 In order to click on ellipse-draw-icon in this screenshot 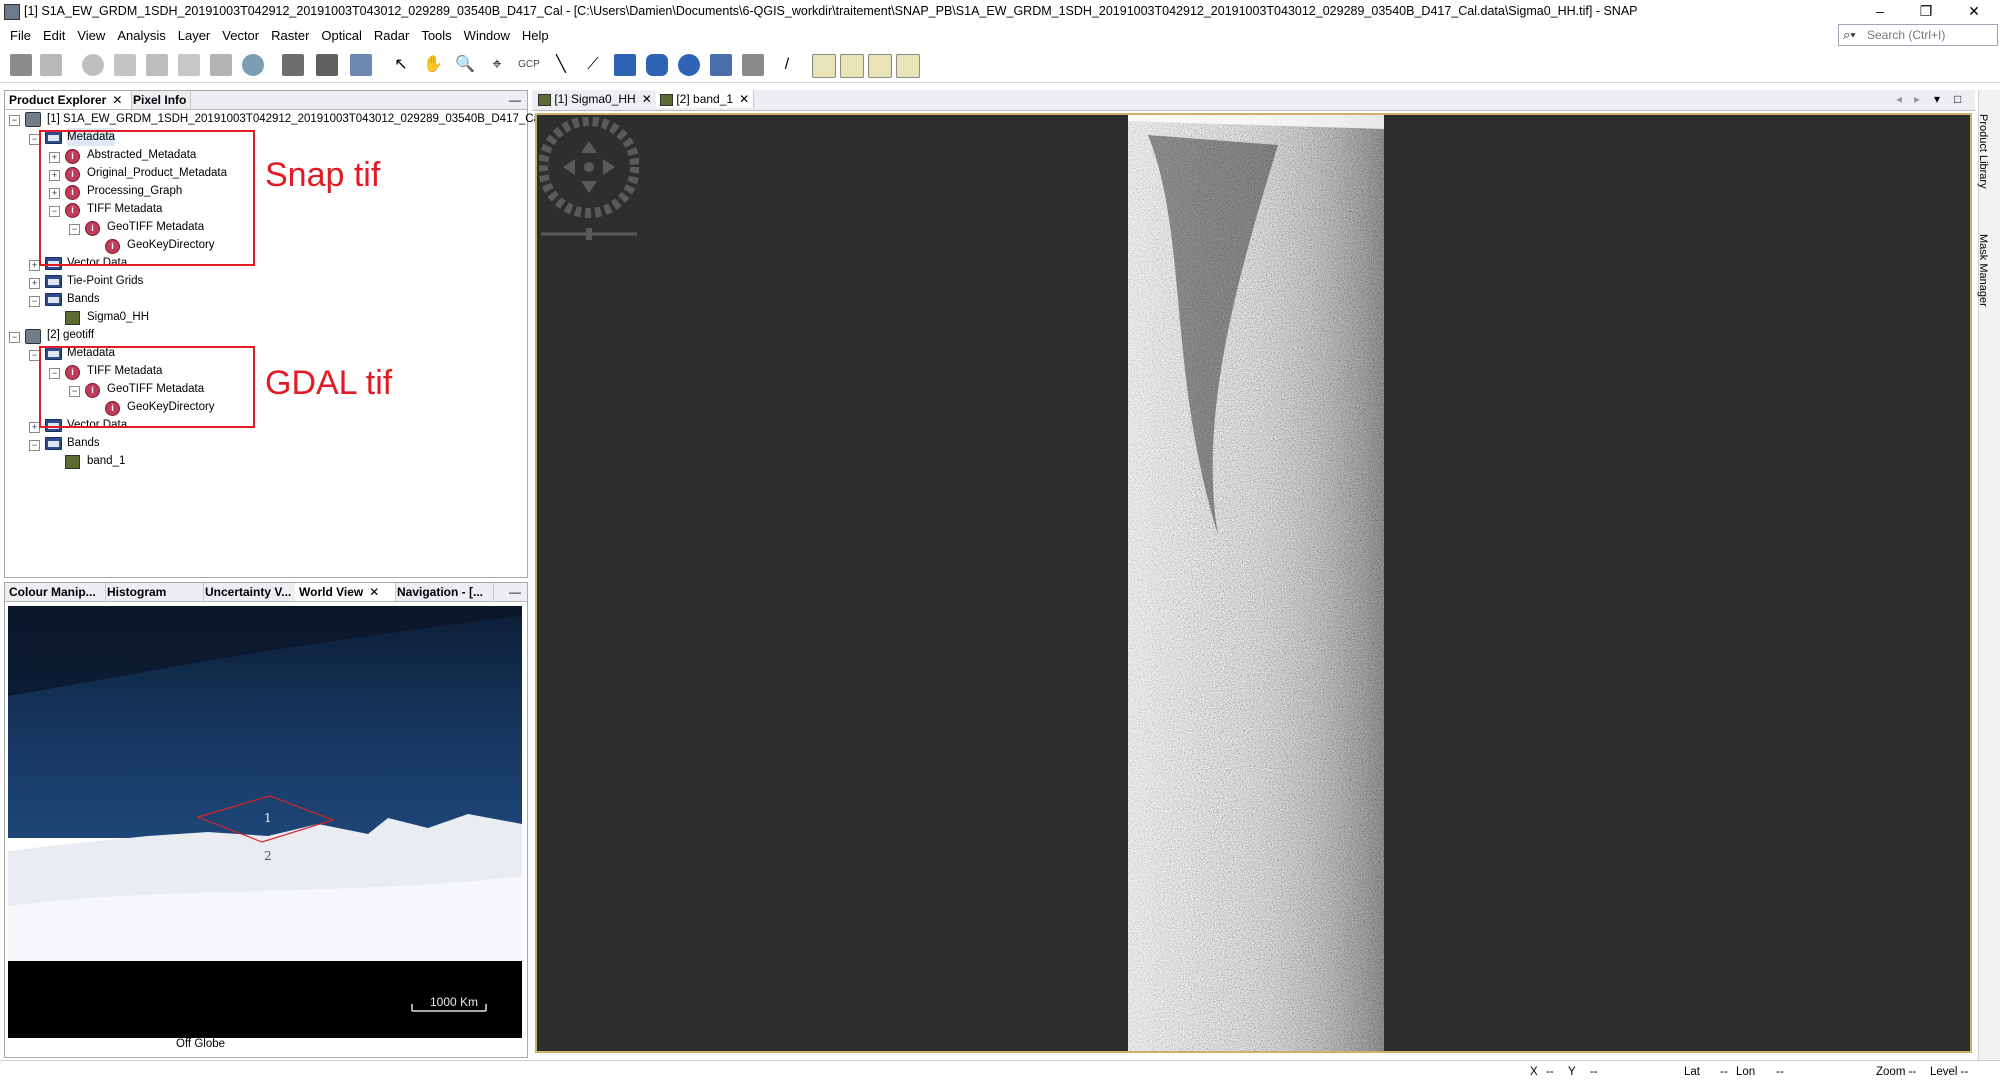, I will do `click(689, 65)`.